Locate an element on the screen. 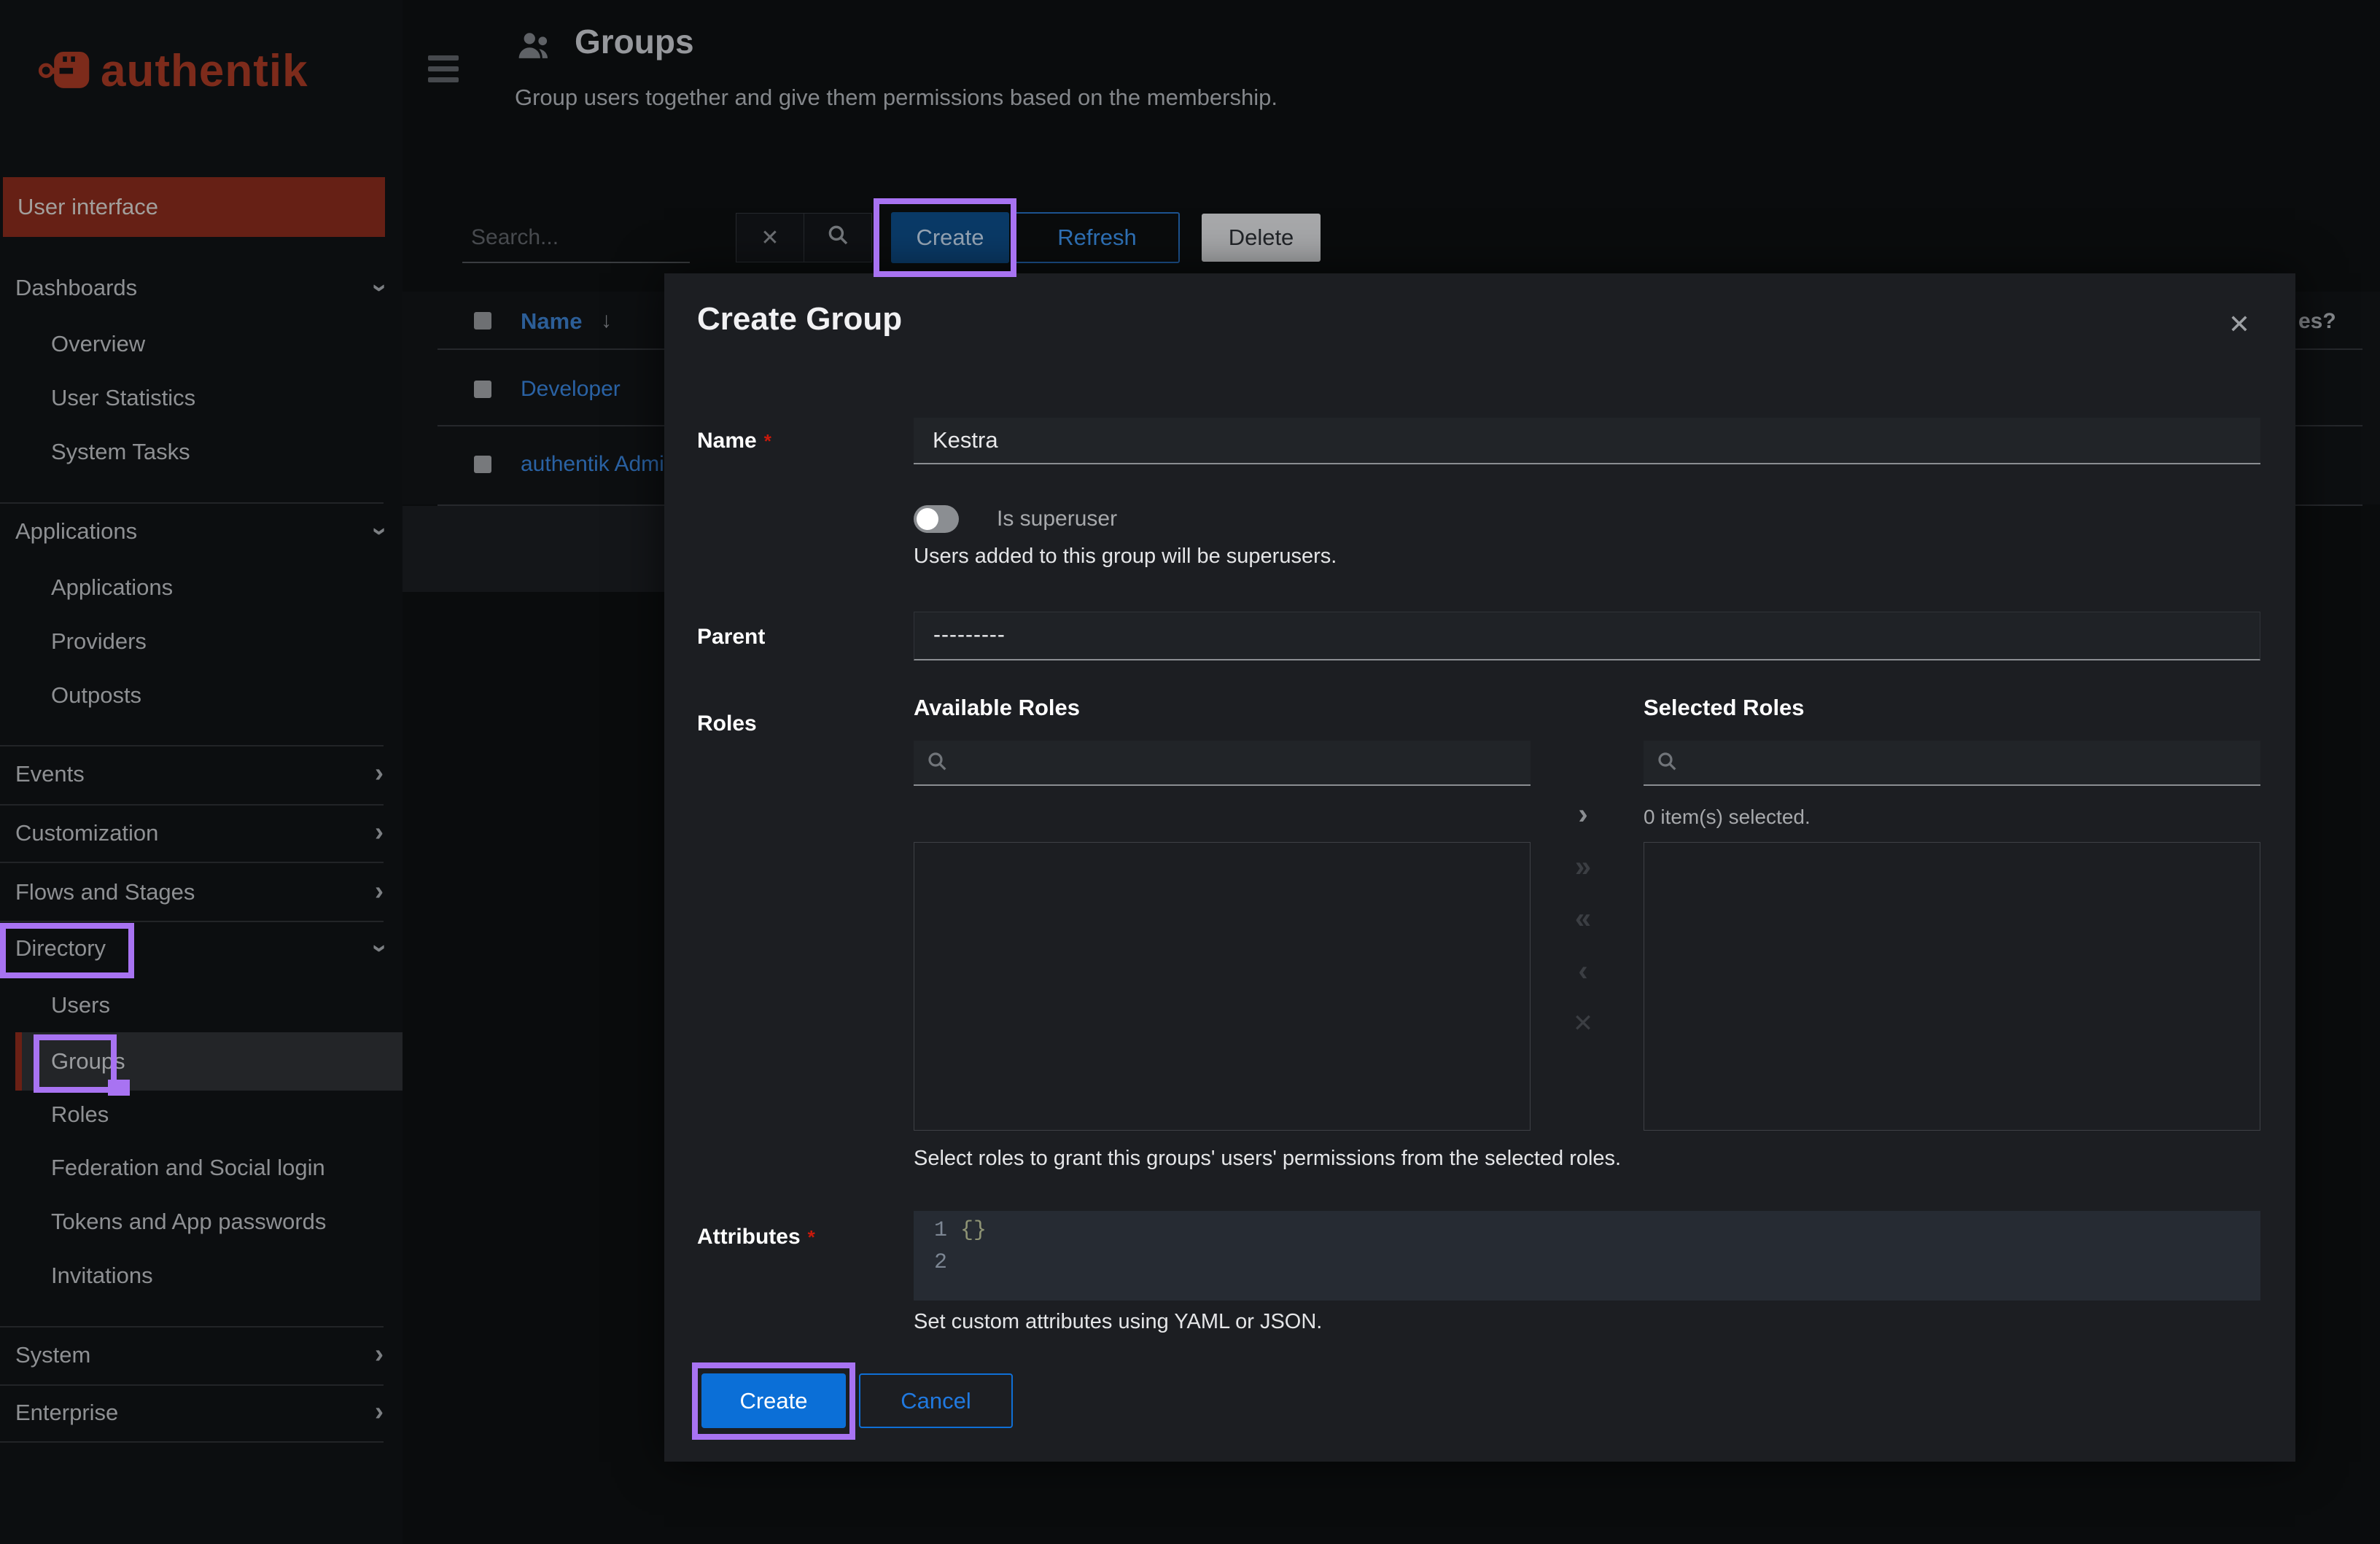 This screenshot has height=1544, width=2380. annotation-box-directory is located at coordinates (67, 950).